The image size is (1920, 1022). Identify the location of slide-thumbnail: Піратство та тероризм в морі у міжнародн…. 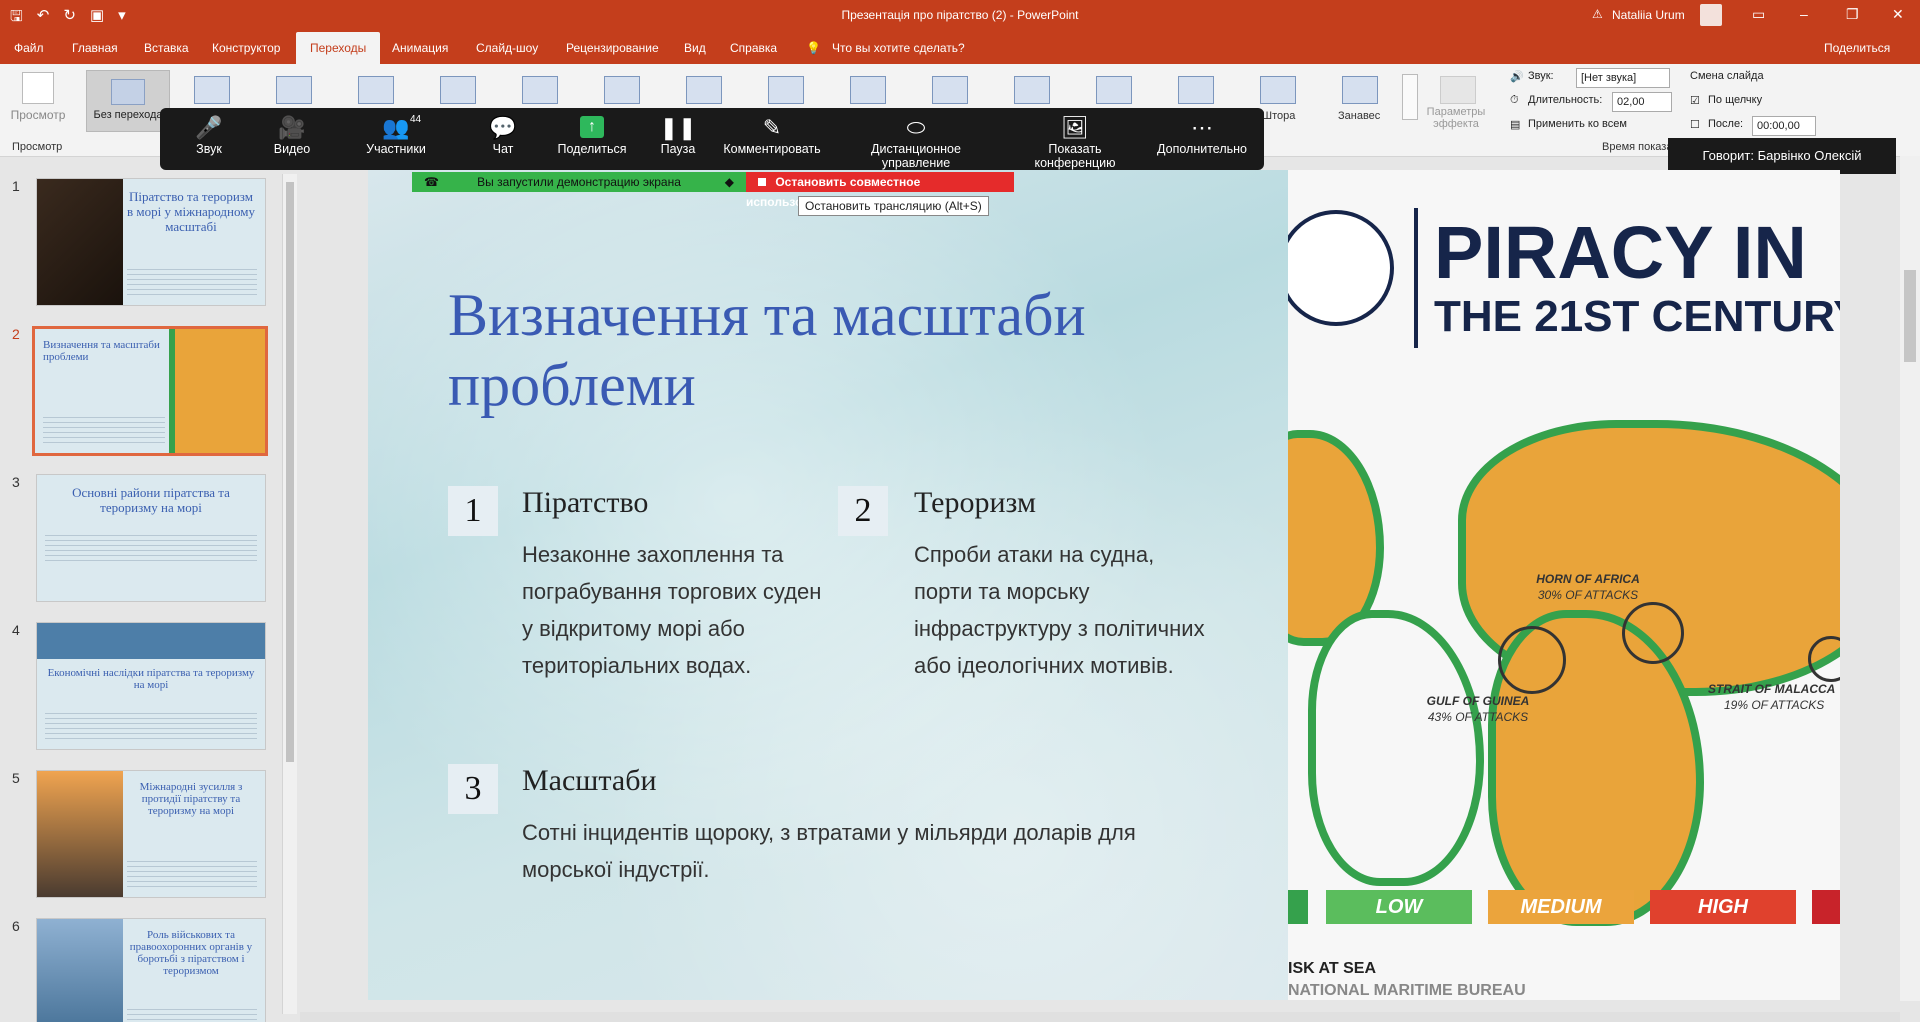
(151, 242).